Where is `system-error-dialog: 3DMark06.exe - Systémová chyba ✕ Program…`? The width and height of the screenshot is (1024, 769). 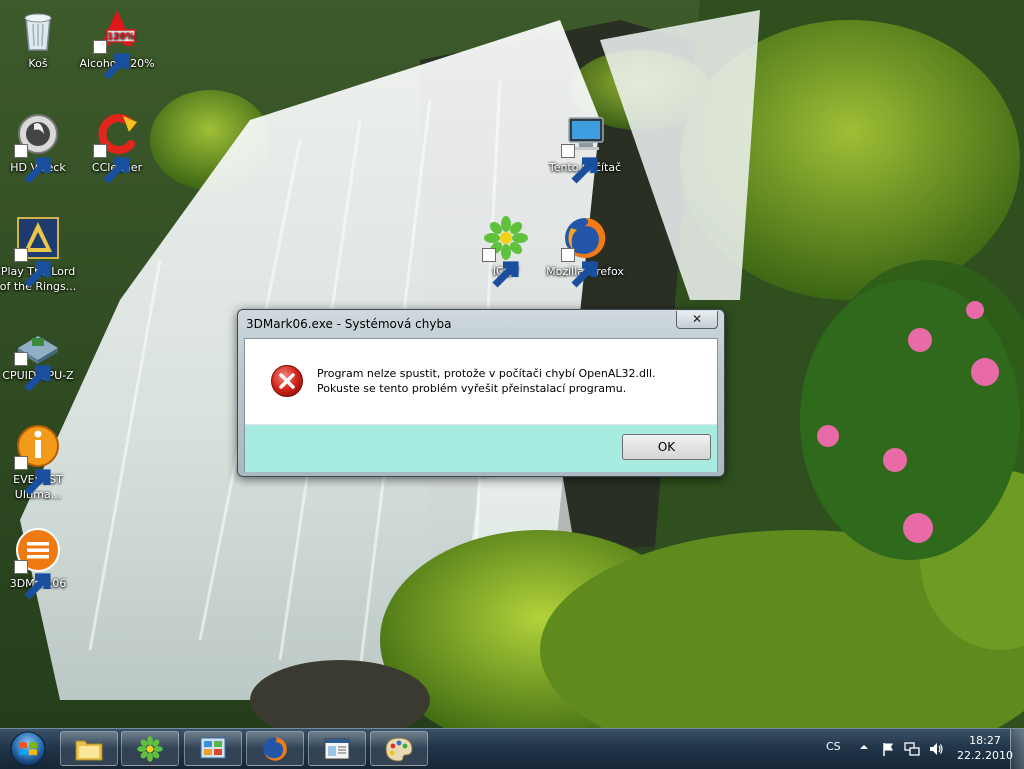 system-error-dialog: 3DMark06.exe - Systémová chyba ✕ Program… is located at coordinates (481, 393).